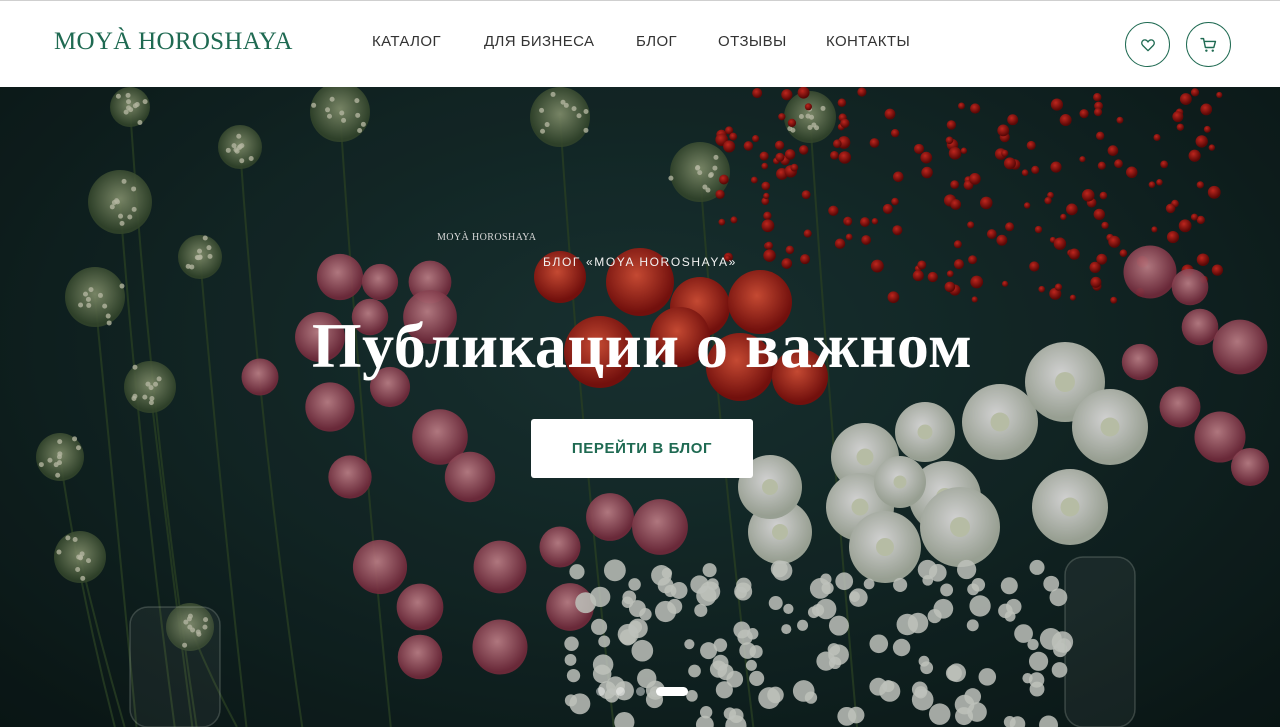  Describe the element at coordinates (487, 237) in the screenshot. I see `photo-brand-label: MOYÀ HOROSHAYA` at that location.